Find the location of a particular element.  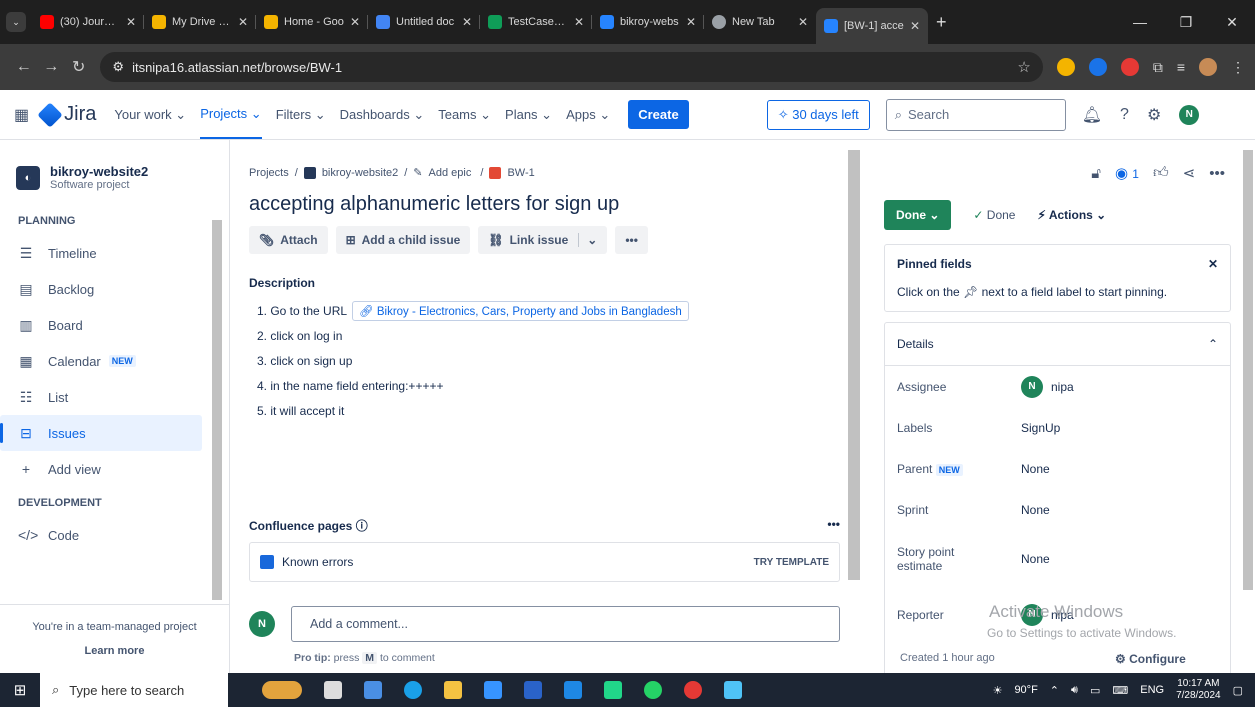

profile-avatar is located at coordinates (1207, 67).